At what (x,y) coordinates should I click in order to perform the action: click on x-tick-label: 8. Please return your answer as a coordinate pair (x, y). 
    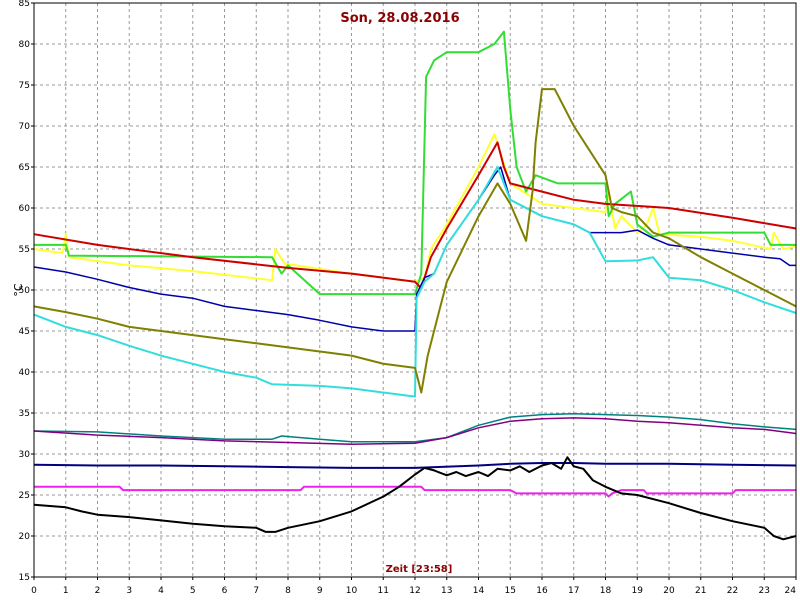
    Looking at the image, I should click on (288, 591).